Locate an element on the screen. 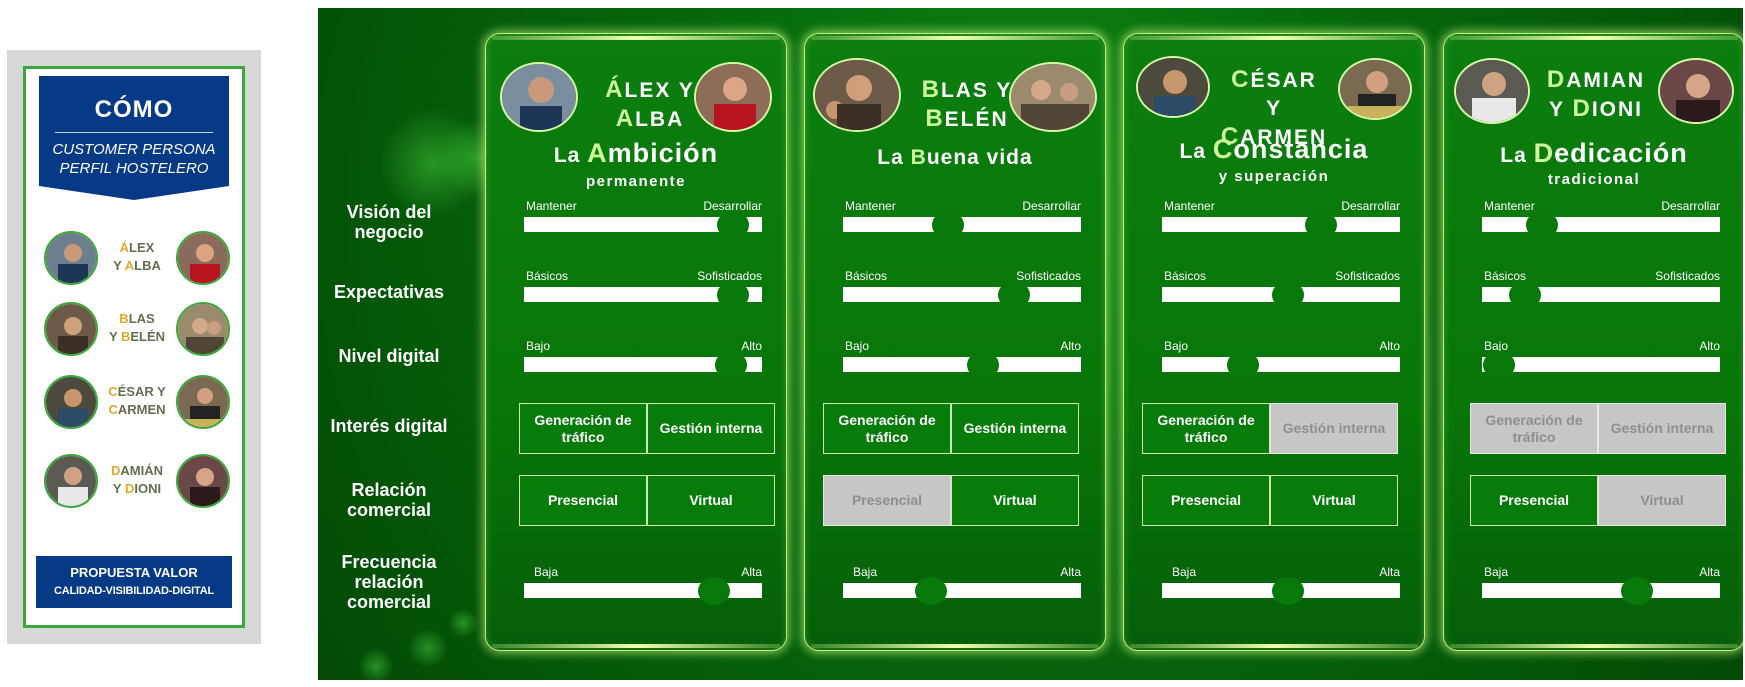 The width and height of the screenshot is (1745, 687). slider-right-label: Sofisticados is located at coordinates (1048, 276).